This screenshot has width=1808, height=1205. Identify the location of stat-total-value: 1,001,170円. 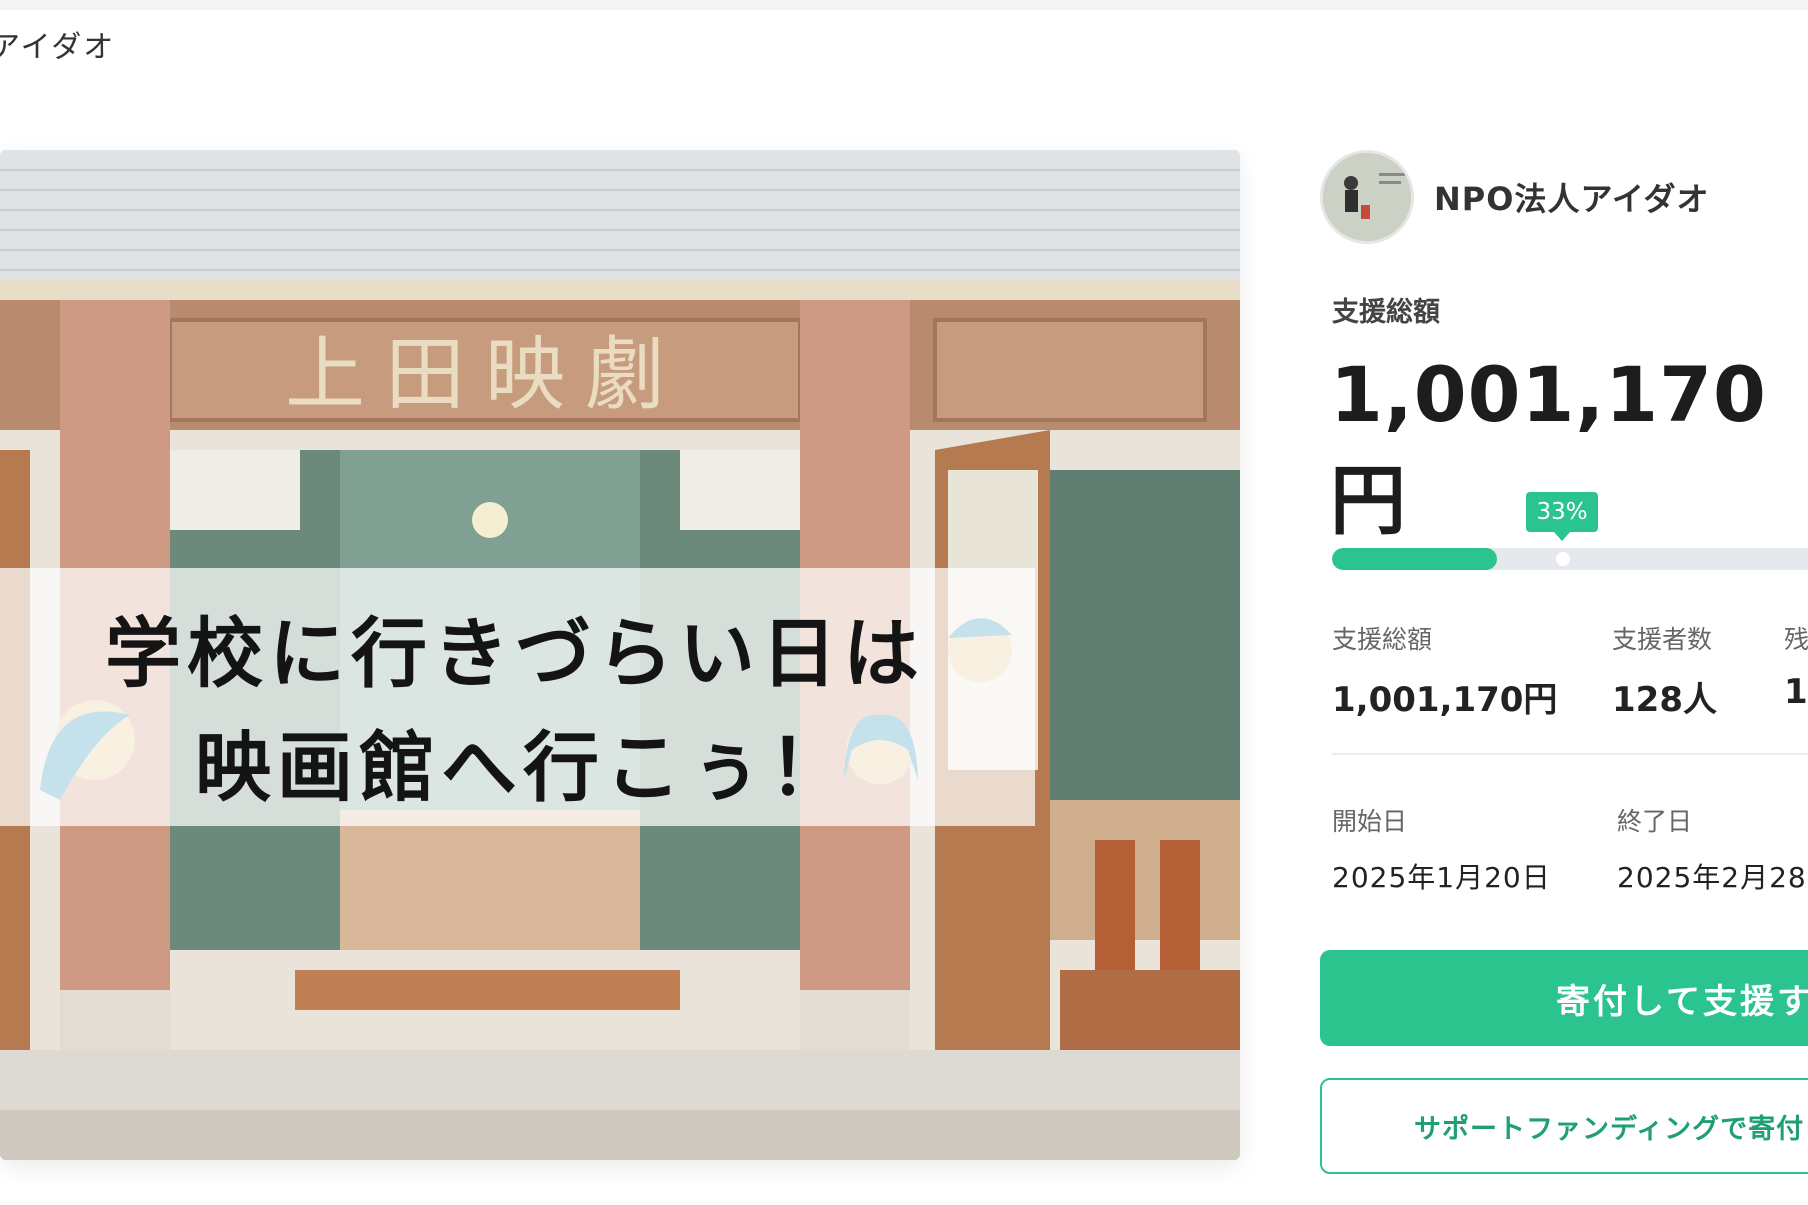
(1445, 700).